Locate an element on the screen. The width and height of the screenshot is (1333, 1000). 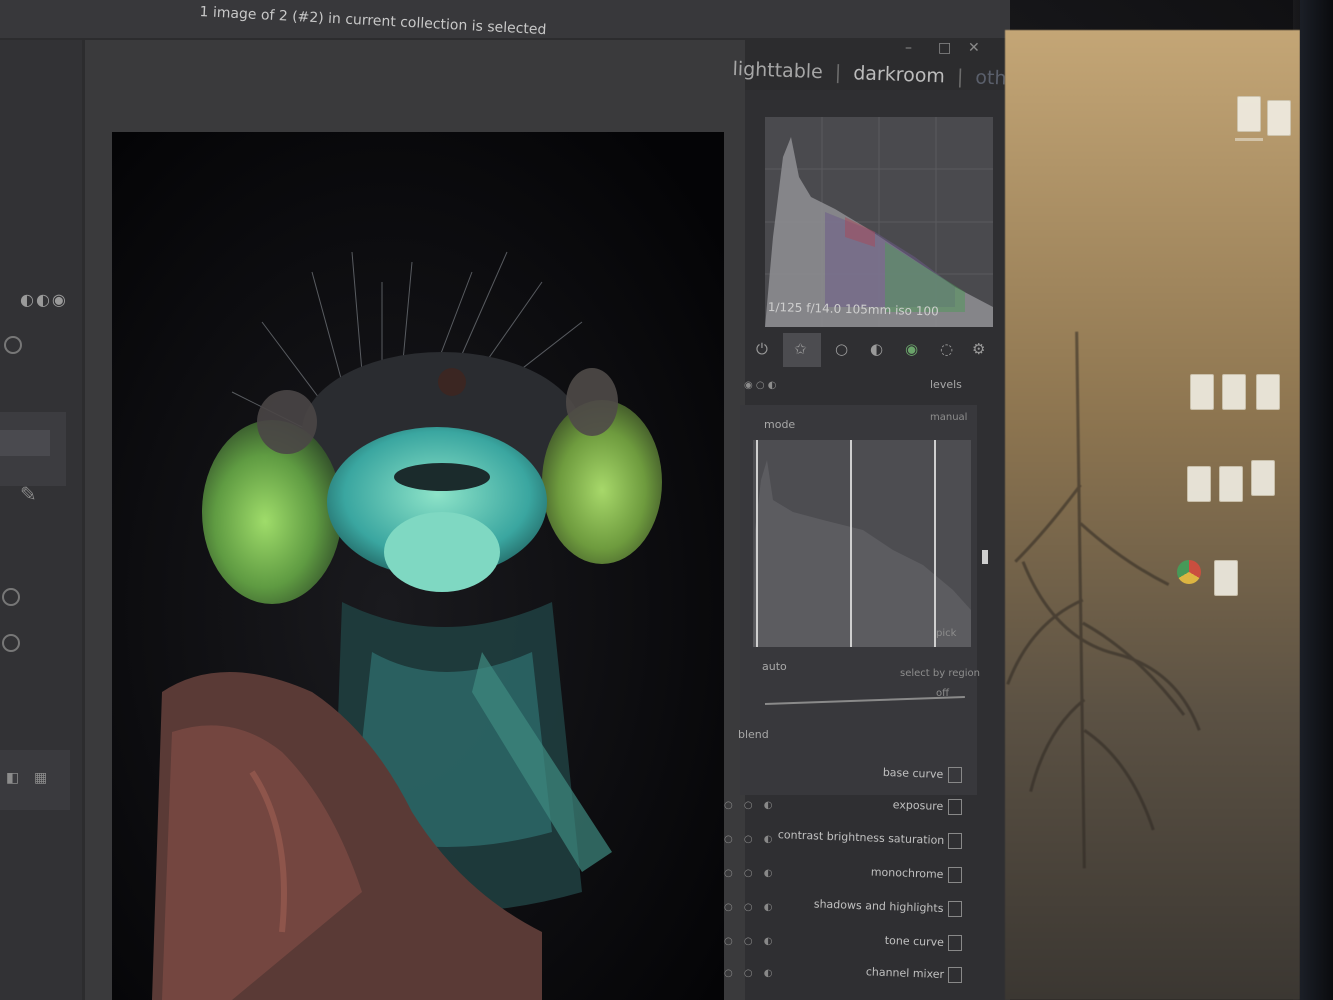
view-switcher: lighttable | darkroom | other is located at coordinates (871, 74).